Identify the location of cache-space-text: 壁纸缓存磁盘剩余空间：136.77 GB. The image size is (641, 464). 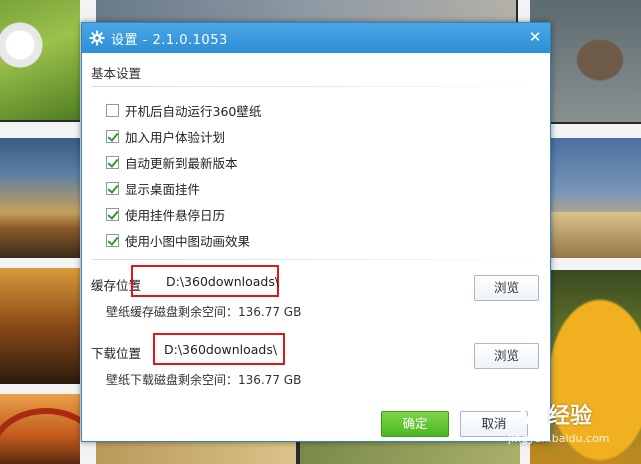
(204, 312).